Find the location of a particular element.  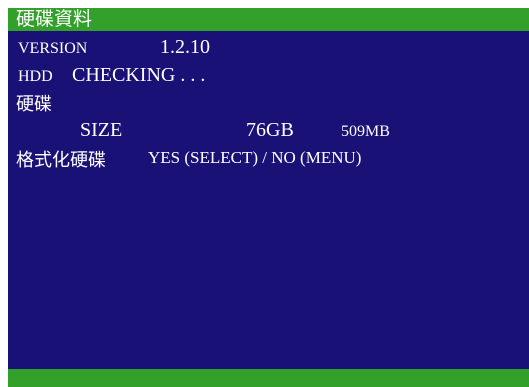

disk-header: 硬碟 is located at coordinates (34, 104).